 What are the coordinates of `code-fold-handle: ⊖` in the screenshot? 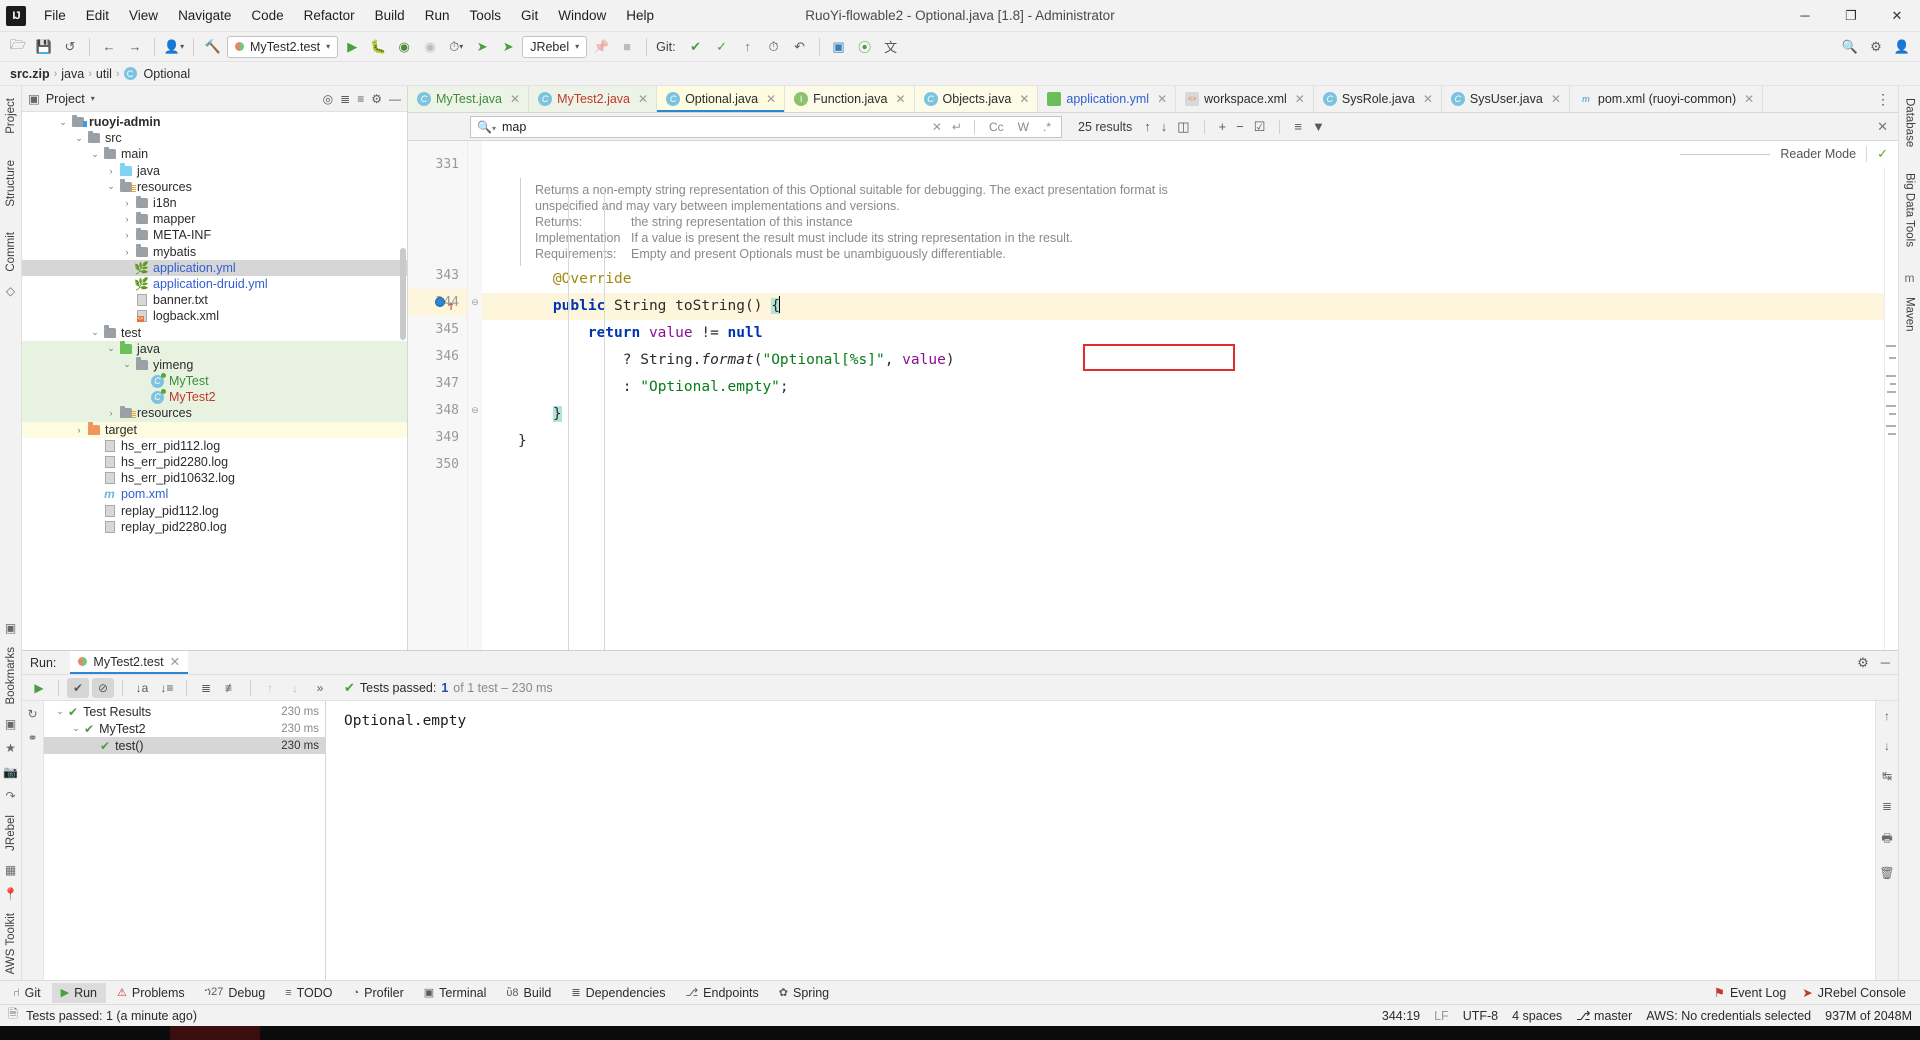 It's located at (475, 302).